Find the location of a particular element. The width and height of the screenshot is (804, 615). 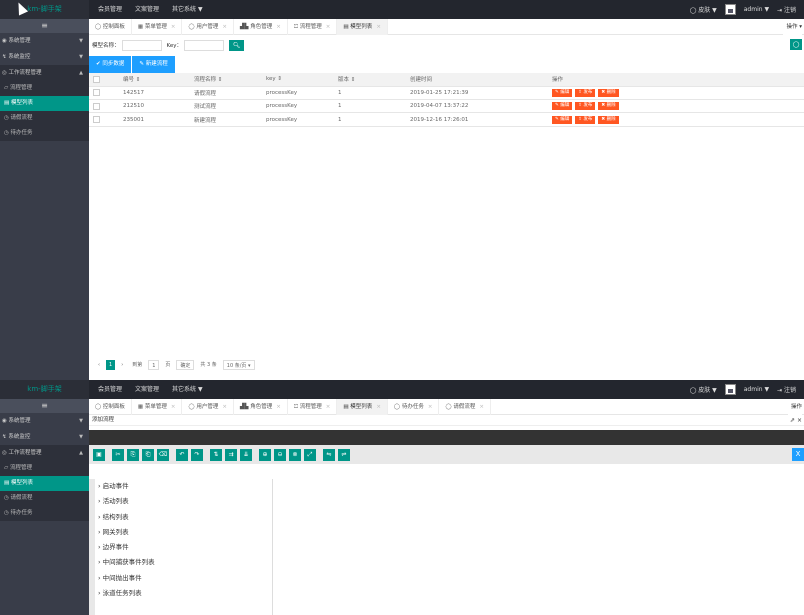

sync-button: ✔ 同步数据 is located at coordinates (110, 64).